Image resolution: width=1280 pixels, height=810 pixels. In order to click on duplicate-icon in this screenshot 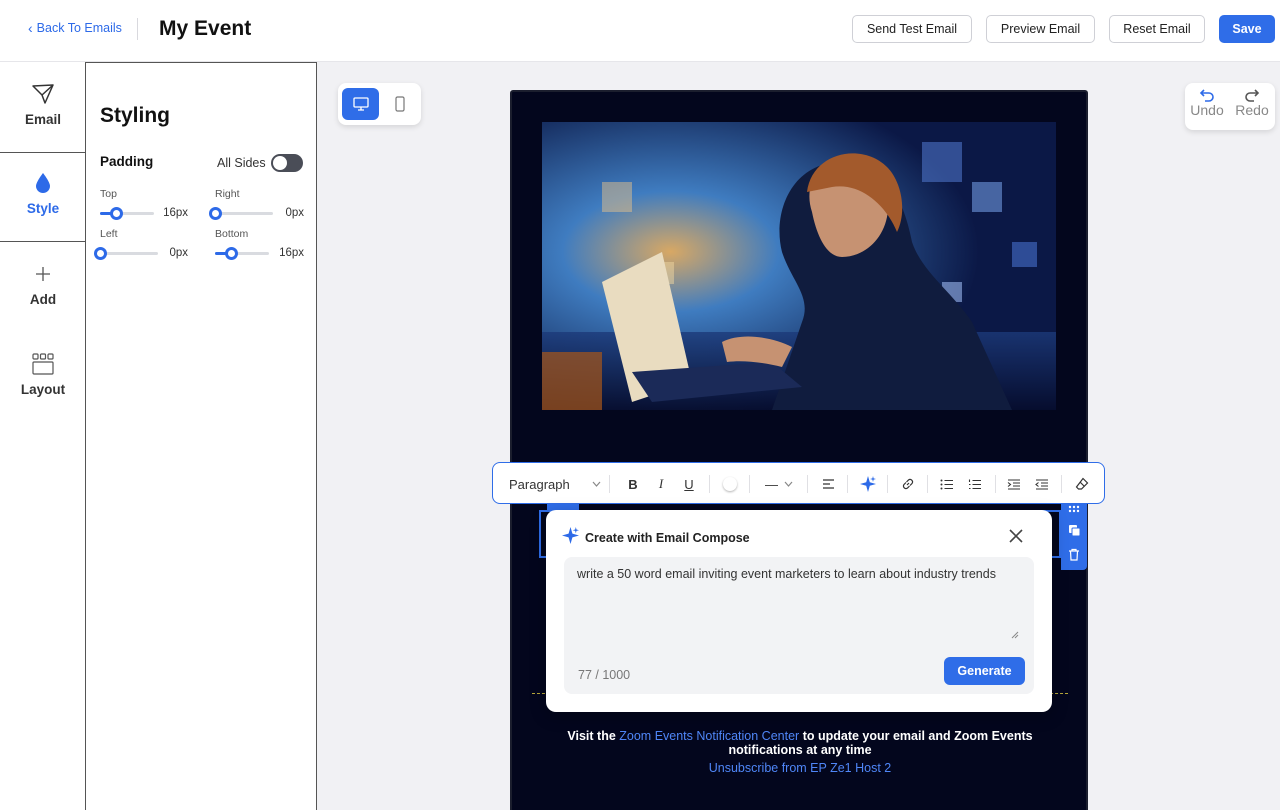, I will do `click(1074, 530)`.